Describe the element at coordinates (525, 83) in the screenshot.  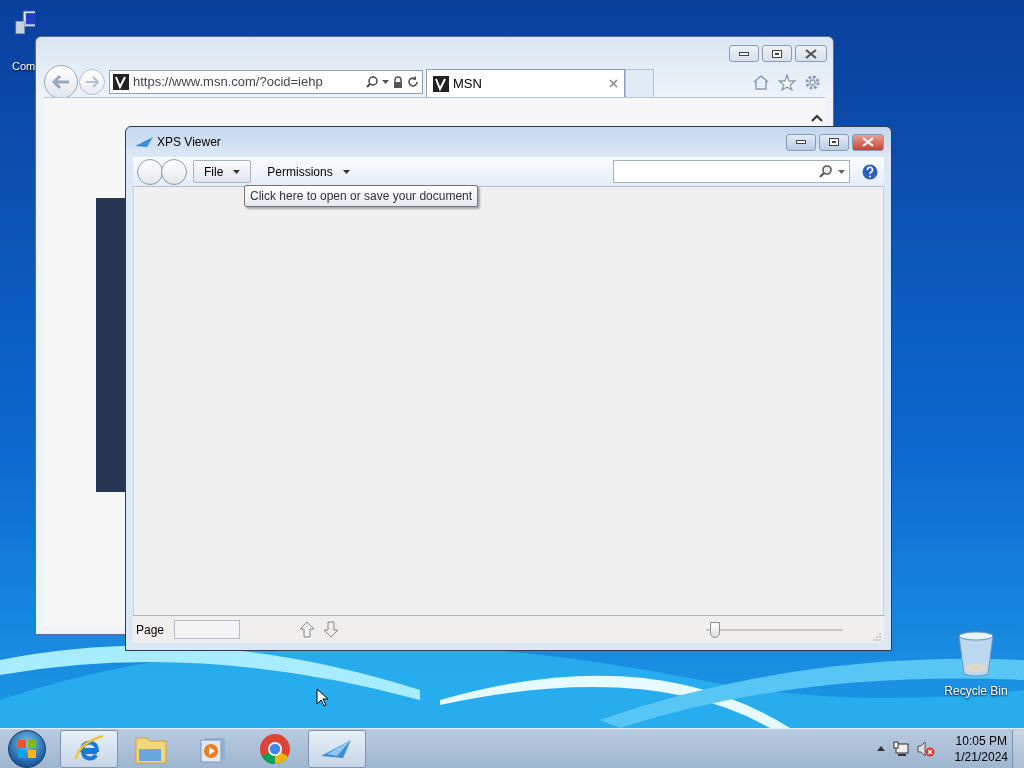
I see `browser-tab: MSN` at that location.